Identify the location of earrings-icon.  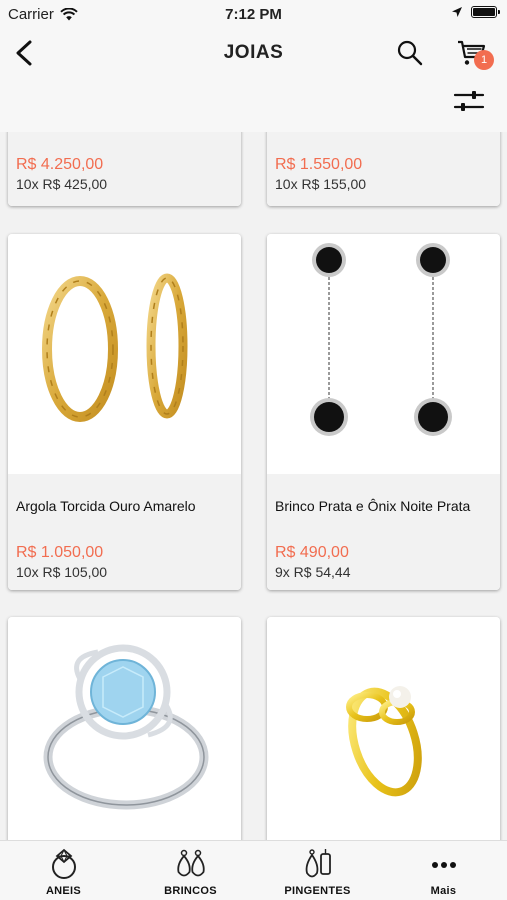
(190, 863).